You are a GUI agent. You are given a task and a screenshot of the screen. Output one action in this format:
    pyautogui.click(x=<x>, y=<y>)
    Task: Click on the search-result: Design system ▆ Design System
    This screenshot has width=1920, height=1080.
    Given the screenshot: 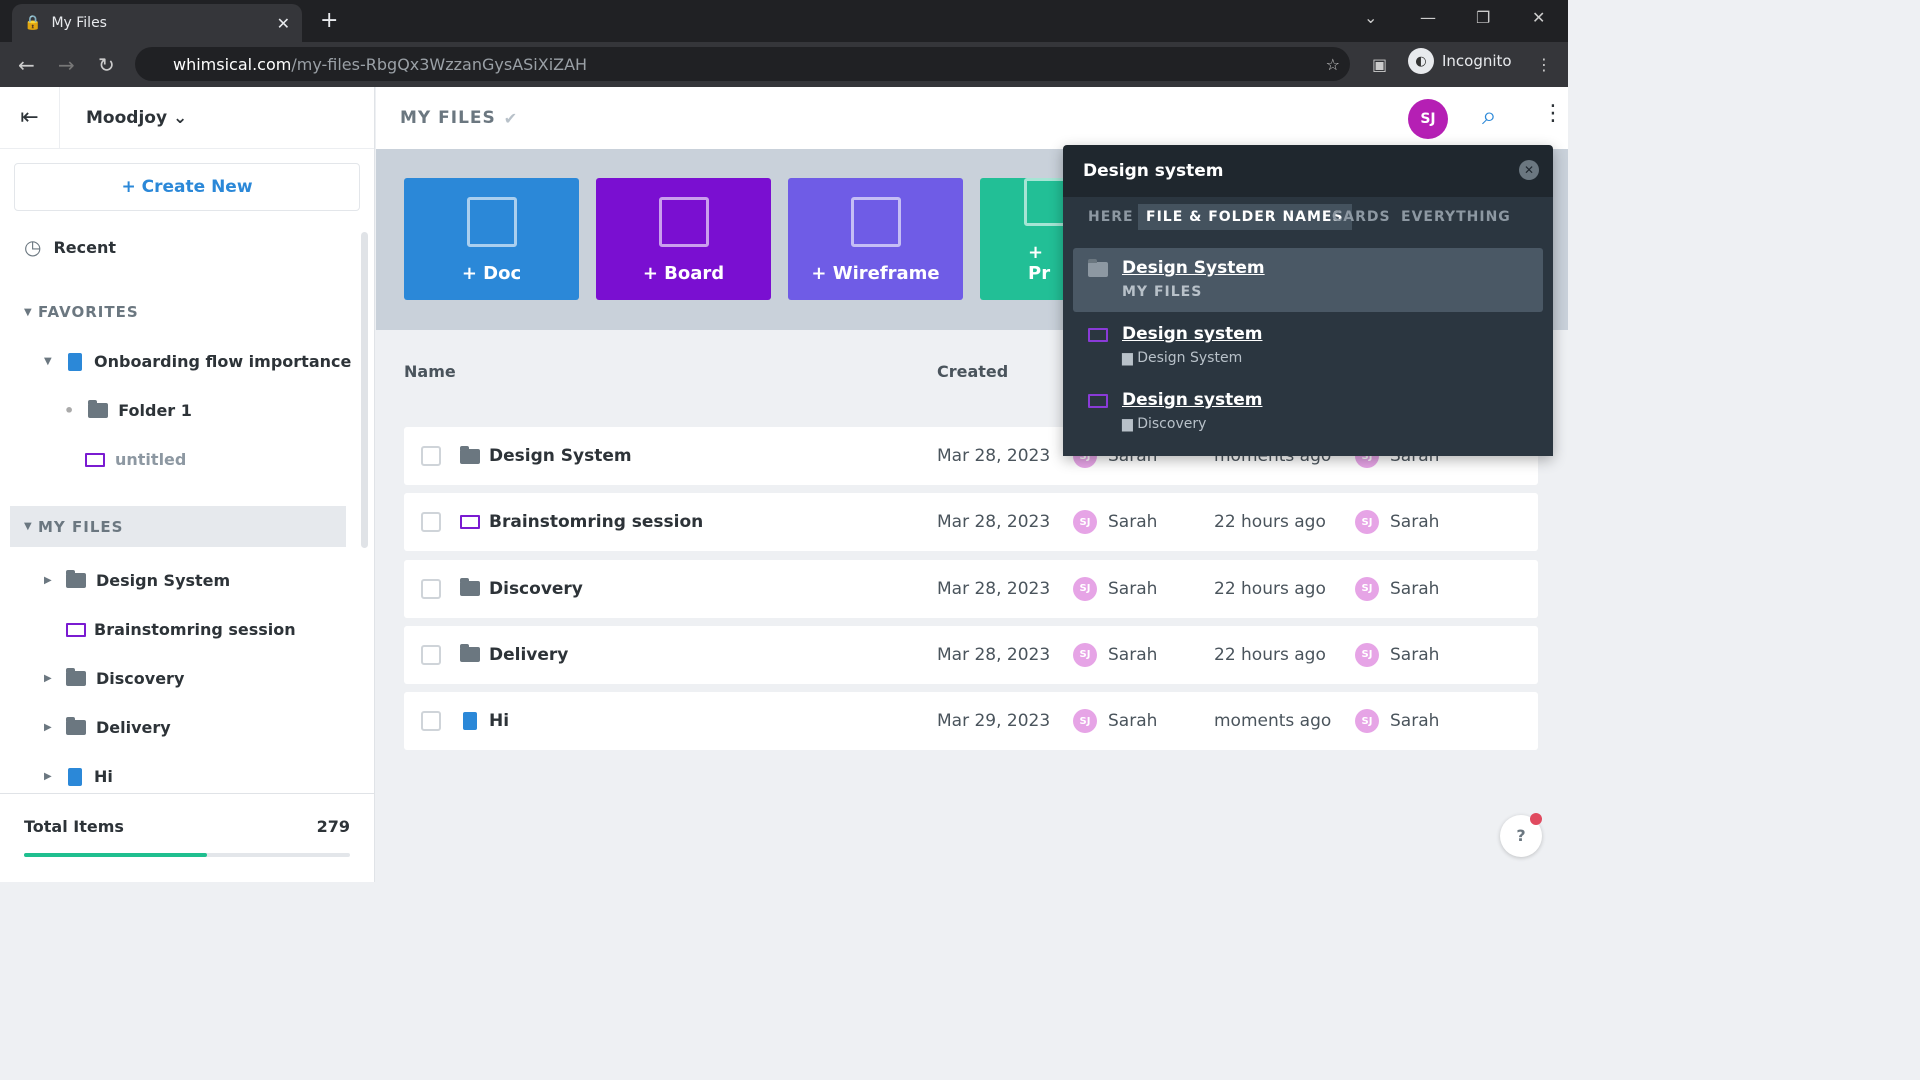 What is the action you would take?
    pyautogui.click(x=1308, y=346)
    